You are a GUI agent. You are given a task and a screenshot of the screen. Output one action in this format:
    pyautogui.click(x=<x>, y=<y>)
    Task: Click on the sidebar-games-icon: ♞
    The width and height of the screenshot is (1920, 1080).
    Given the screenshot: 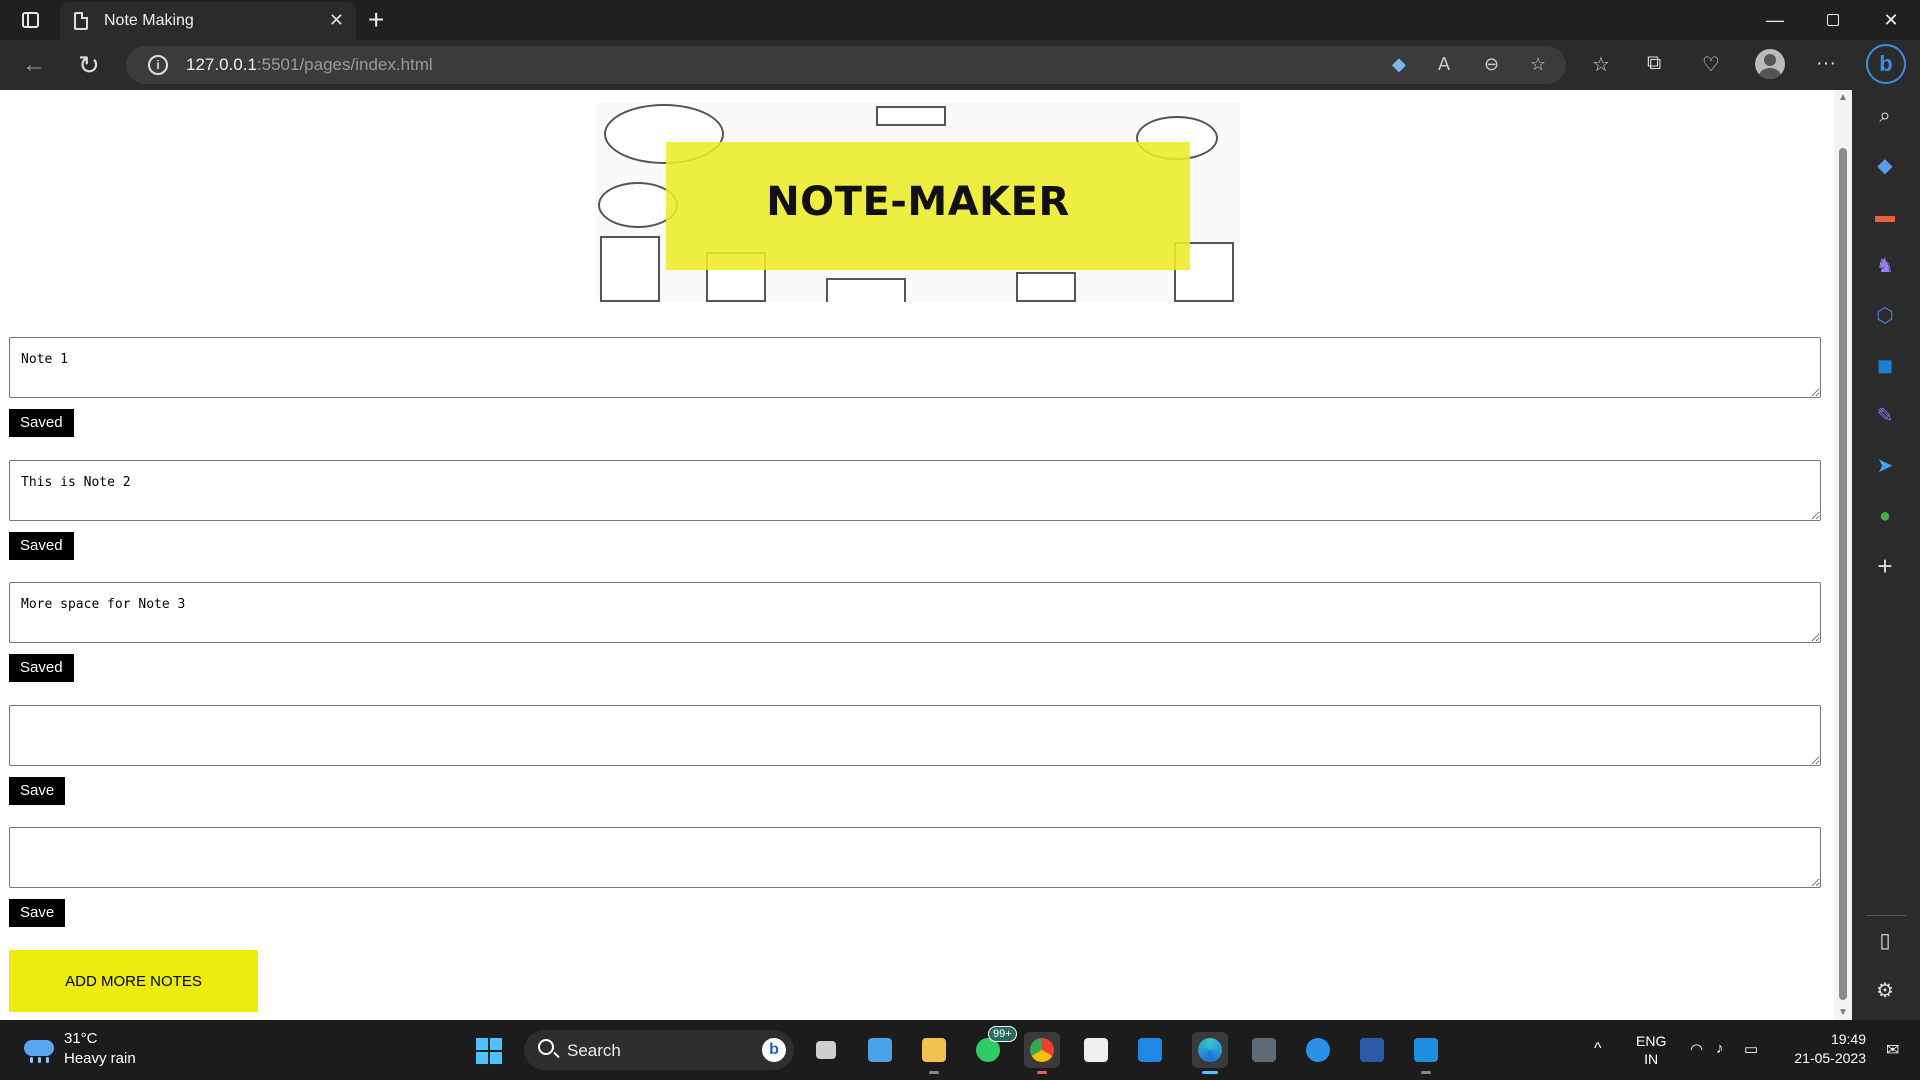 What is the action you would take?
    pyautogui.click(x=1885, y=266)
    